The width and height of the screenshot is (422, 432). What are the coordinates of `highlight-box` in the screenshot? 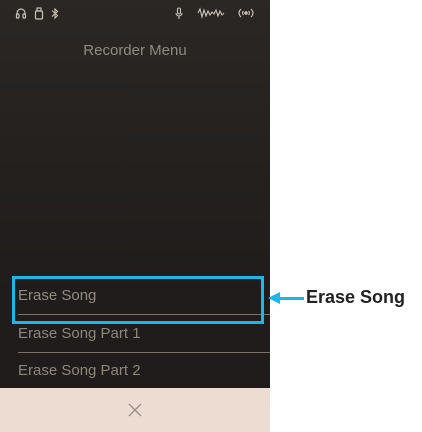 It's located at (138, 300).